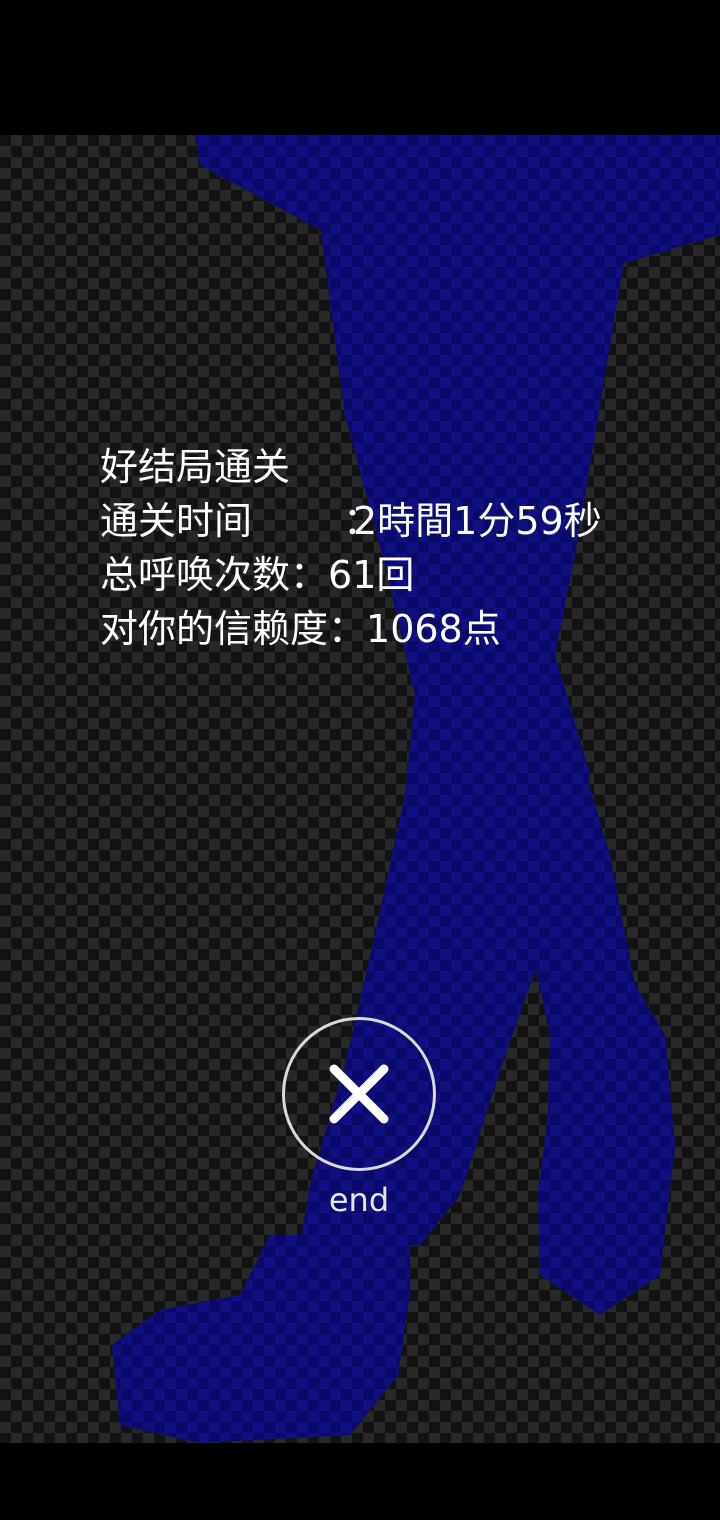  What do you see at coordinates (195, 467) in the screenshot?
I see `result-title: 好结局通关` at bounding box center [195, 467].